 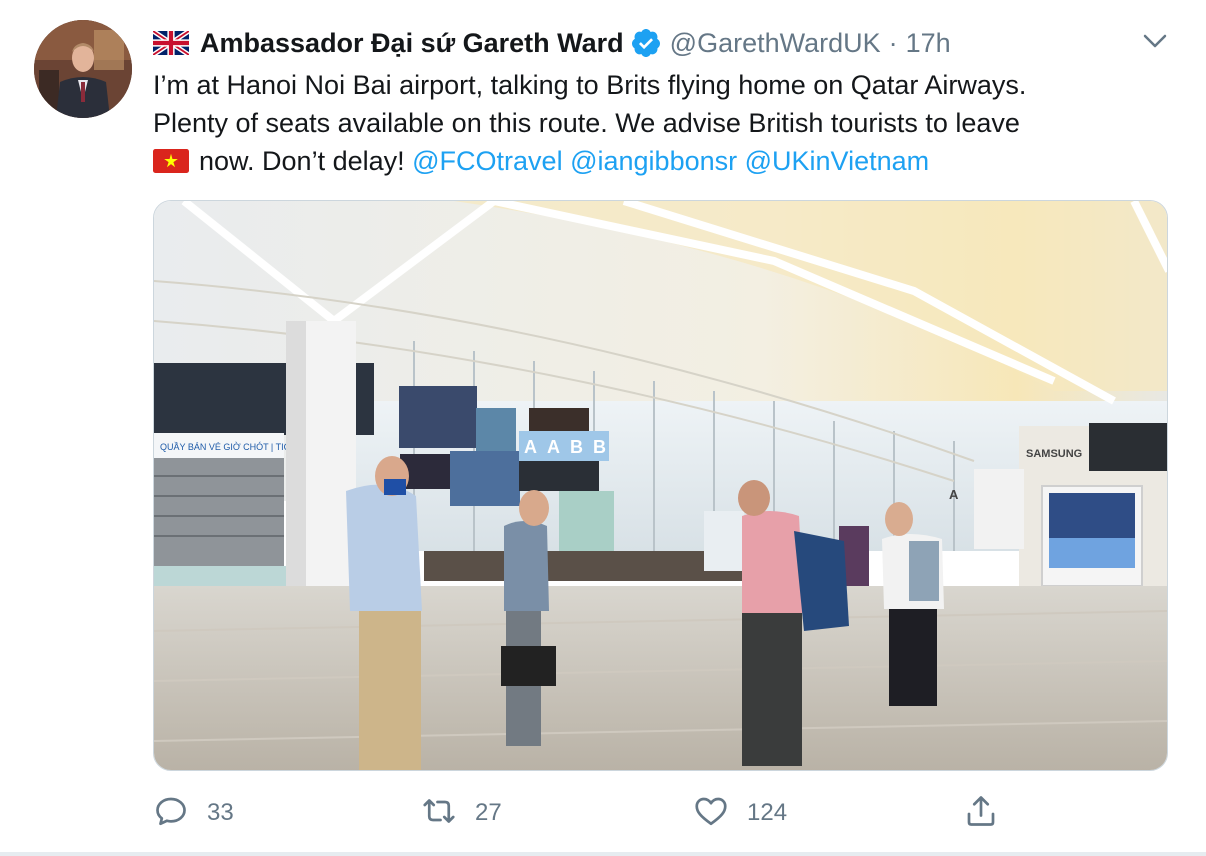 What do you see at coordinates (171, 159) in the screenshot?
I see `vietnam-flag-icon` at bounding box center [171, 159].